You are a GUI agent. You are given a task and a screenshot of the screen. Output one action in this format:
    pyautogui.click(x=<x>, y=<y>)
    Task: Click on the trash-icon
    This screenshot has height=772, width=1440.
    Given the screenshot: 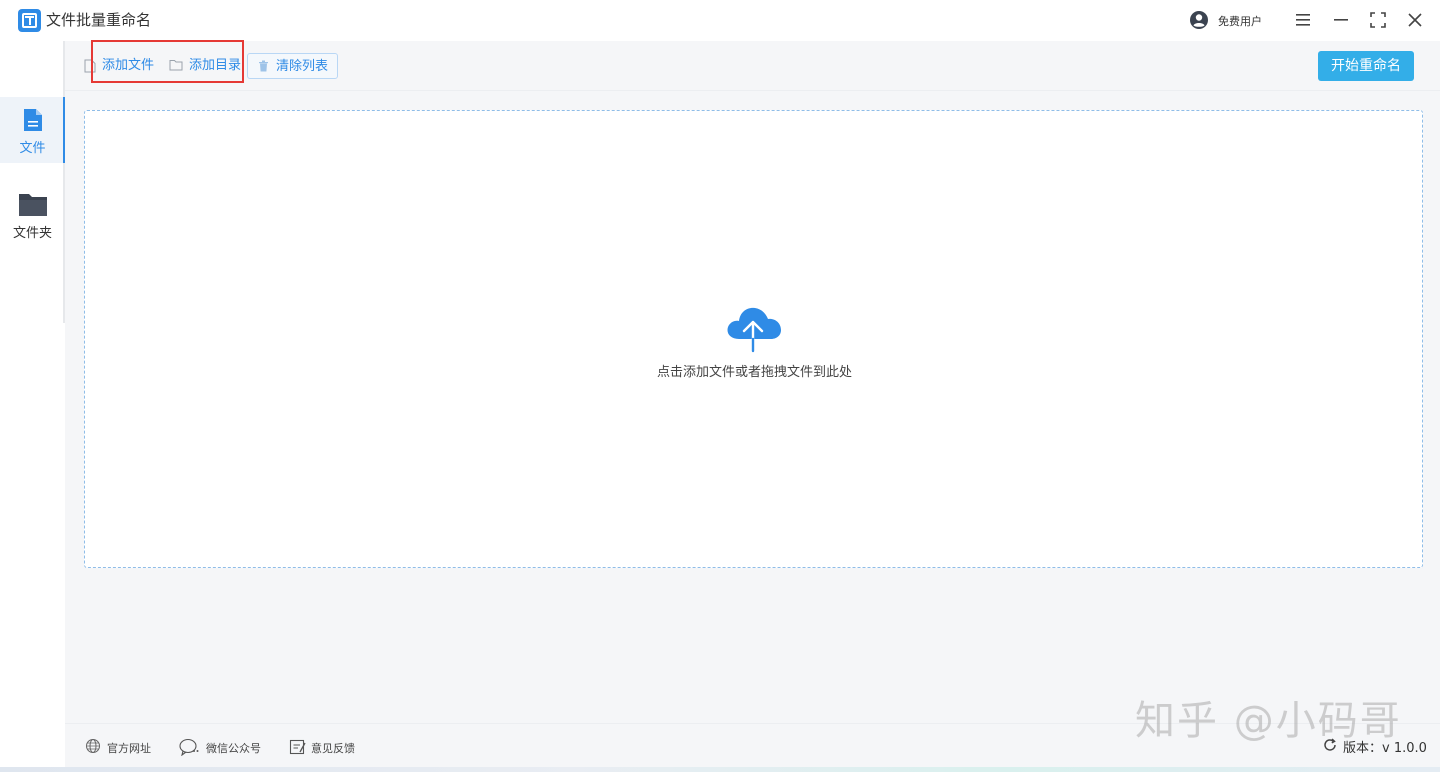 What is the action you would take?
    pyautogui.click(x=263, y=66)
    